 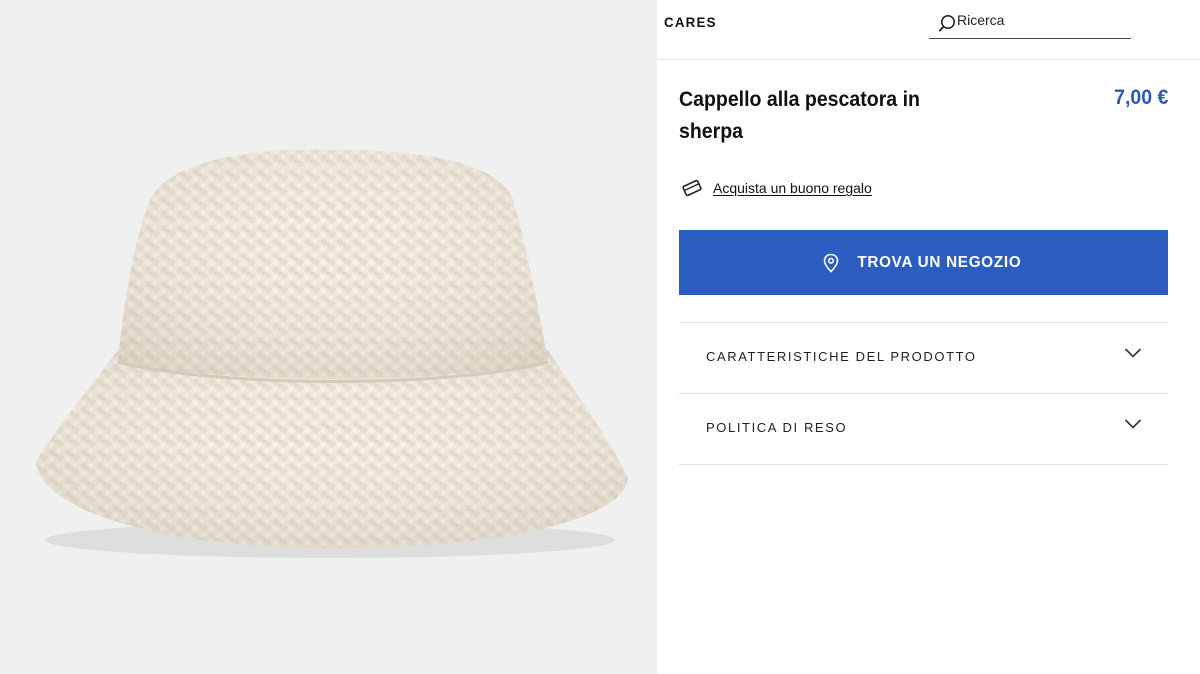 What do you see at coordinates (830, 263) in the screenshot?
I see `location-pin-icon` at bounding box center [830, 263].